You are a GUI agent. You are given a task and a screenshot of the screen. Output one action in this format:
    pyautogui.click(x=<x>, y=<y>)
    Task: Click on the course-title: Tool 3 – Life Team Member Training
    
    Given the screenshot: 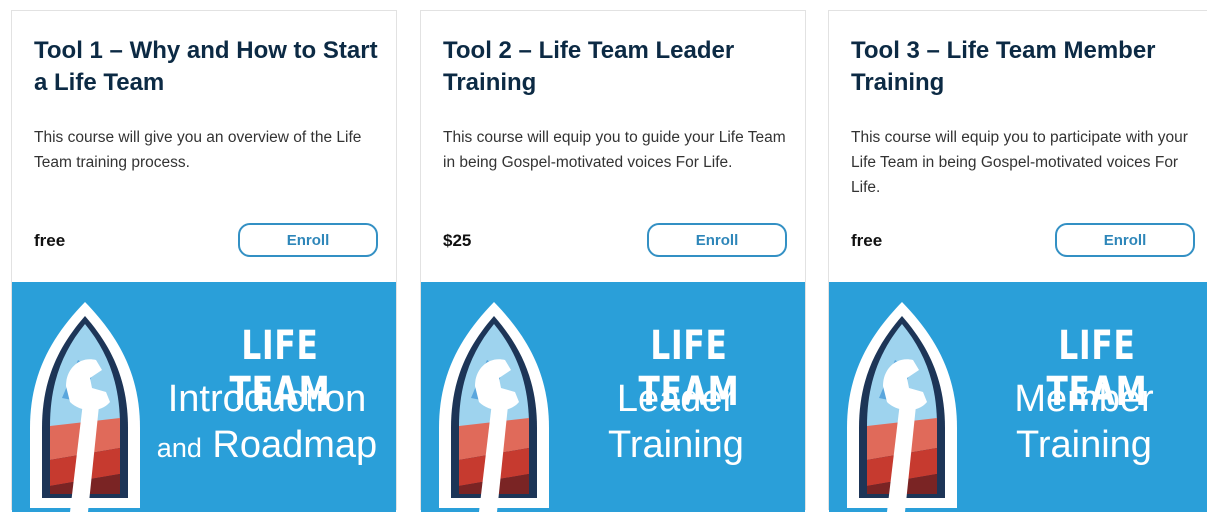 What is the action you would take?
    pyautogui.click(x=1026, y=67)
    